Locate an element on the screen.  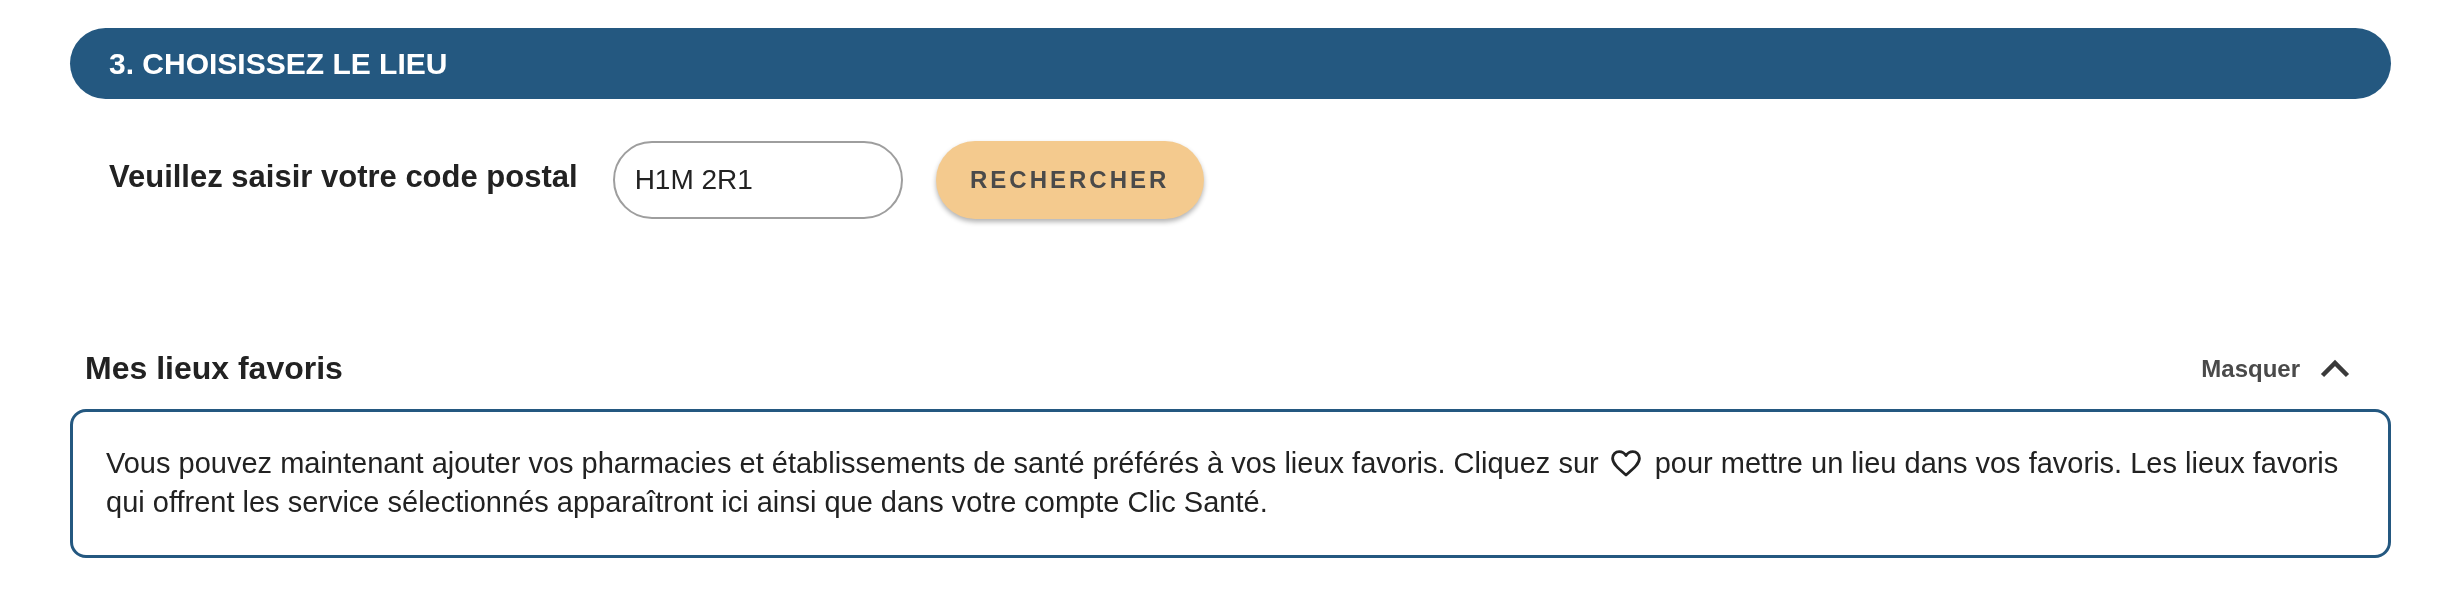
heart-icon is located at coordinates (1625, 463).